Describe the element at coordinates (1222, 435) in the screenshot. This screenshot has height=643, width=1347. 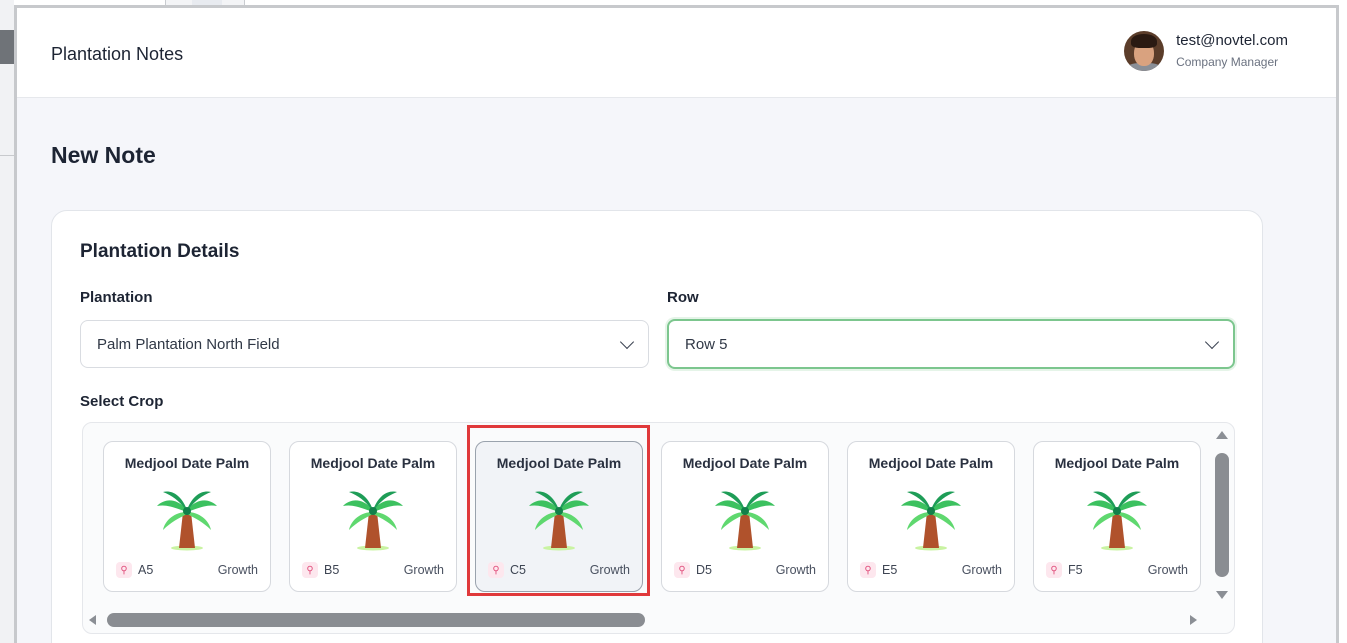
I see `scroll-up-icon` at that location.